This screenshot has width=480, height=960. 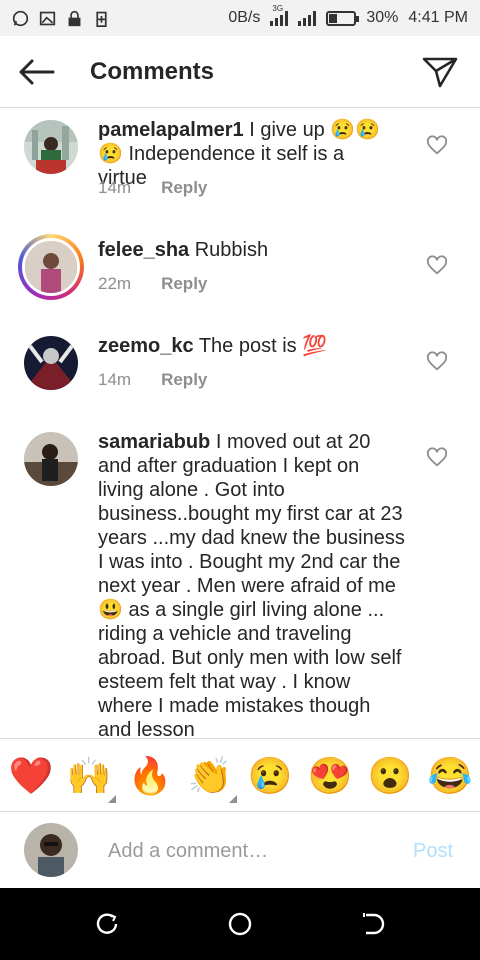 I want to click on raised-hands-emoji: 🙌, so click(x=89, y=775).